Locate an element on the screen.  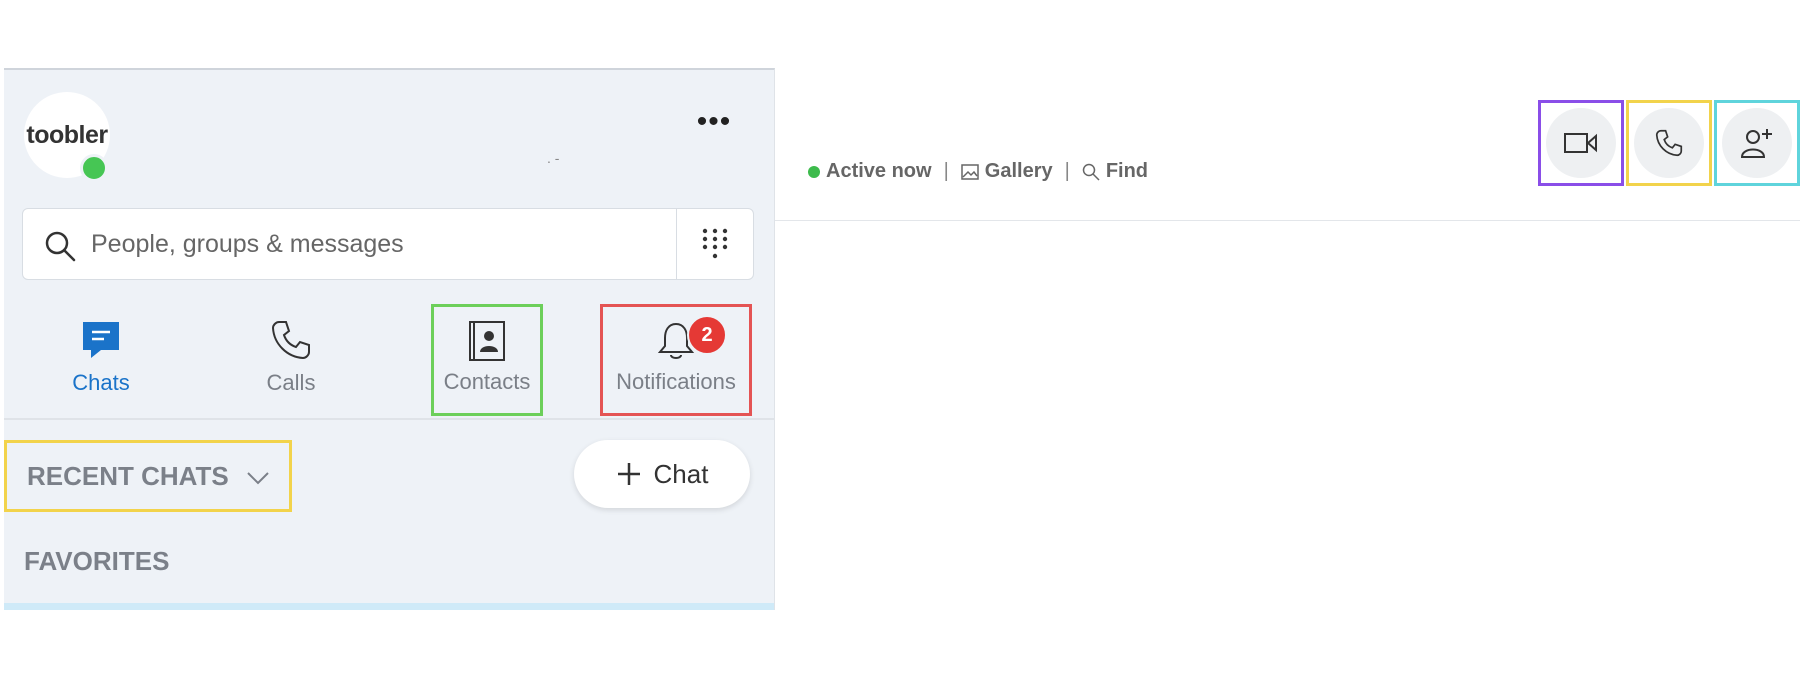
audio-call-button is located at coordinates (1669, 143).